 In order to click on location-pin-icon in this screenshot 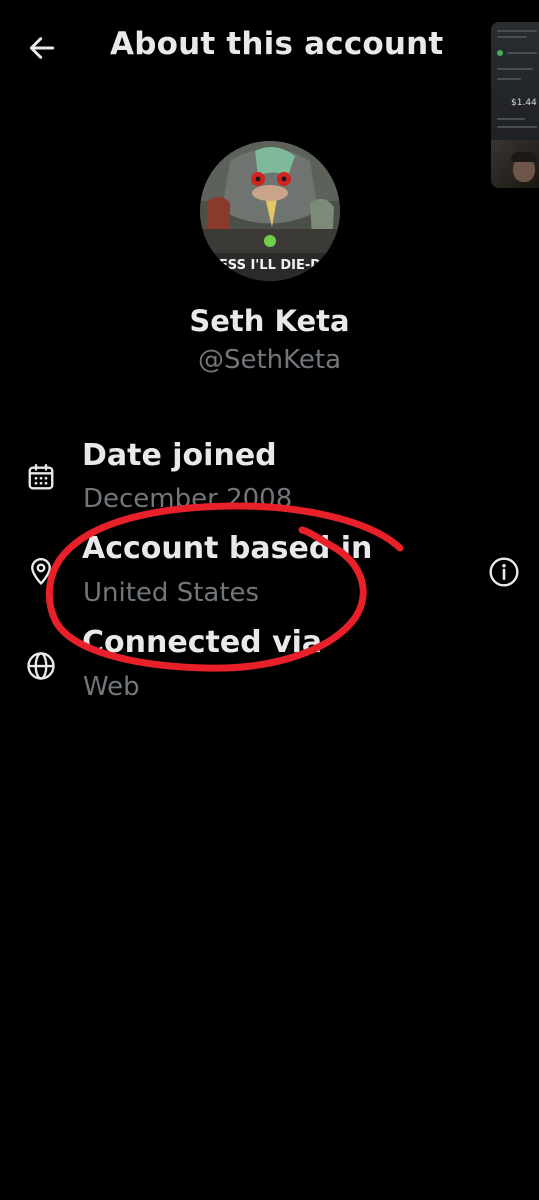, I will do `click(41, 571)`.